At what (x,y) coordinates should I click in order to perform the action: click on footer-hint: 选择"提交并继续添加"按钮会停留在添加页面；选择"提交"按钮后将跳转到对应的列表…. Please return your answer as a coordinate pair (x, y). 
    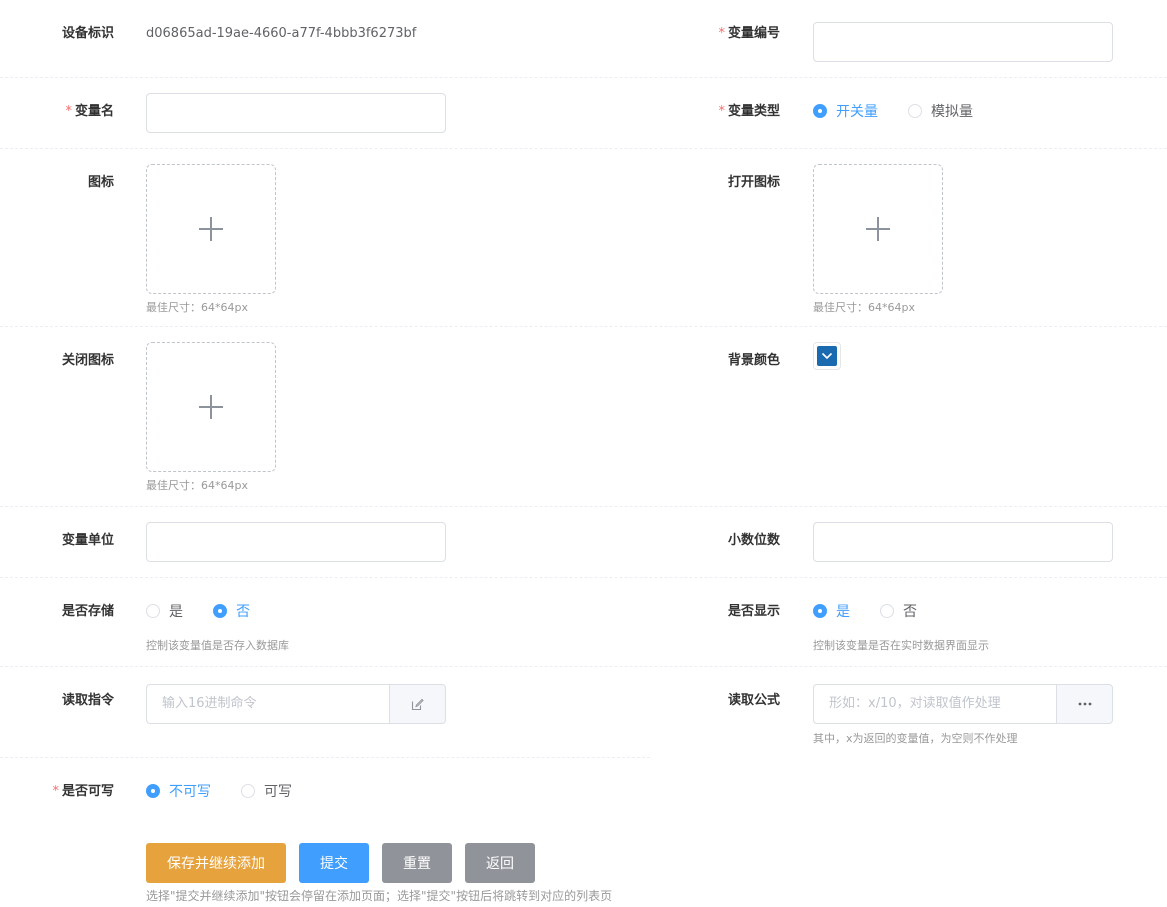
    Looking at the image, I should click on (379, 896).